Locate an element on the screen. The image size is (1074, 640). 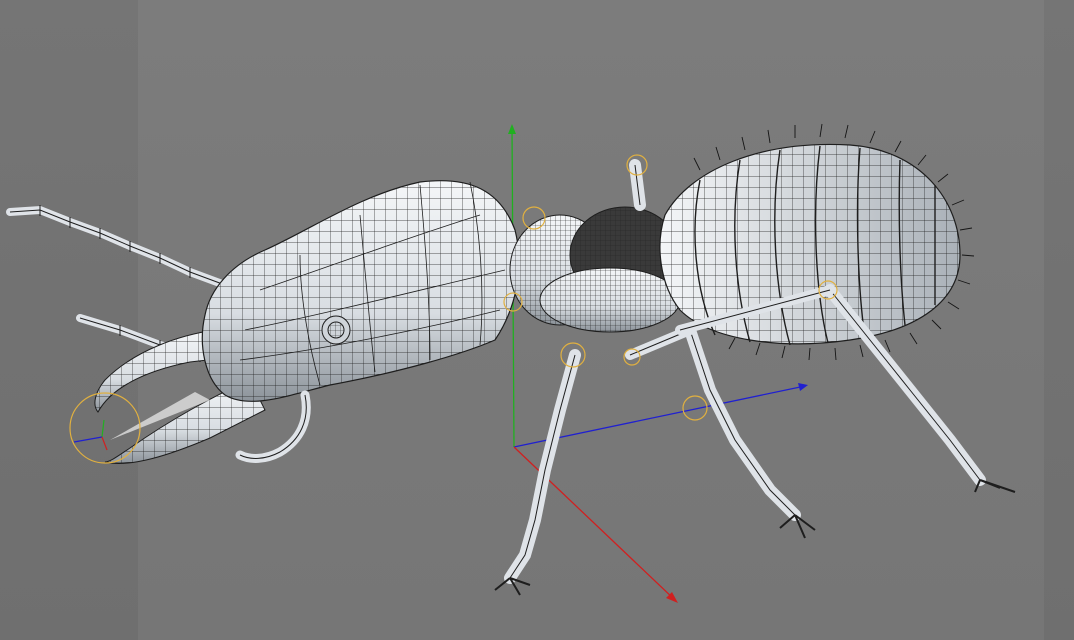
eye is located at coordinates (336, 330).